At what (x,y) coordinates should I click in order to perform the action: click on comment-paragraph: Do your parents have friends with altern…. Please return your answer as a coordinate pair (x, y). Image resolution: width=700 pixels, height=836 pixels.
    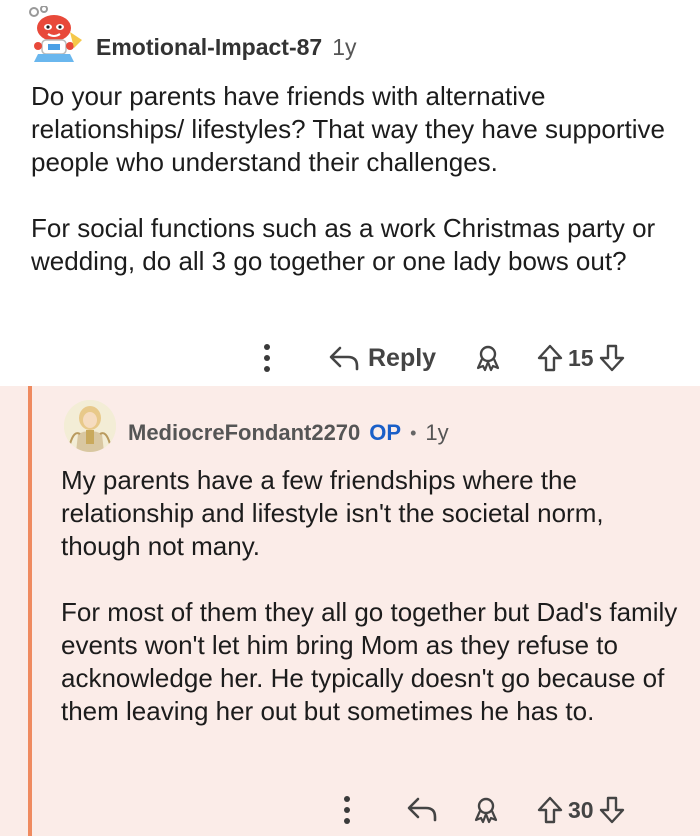
    Looking at the image, I should click on (348, 129).